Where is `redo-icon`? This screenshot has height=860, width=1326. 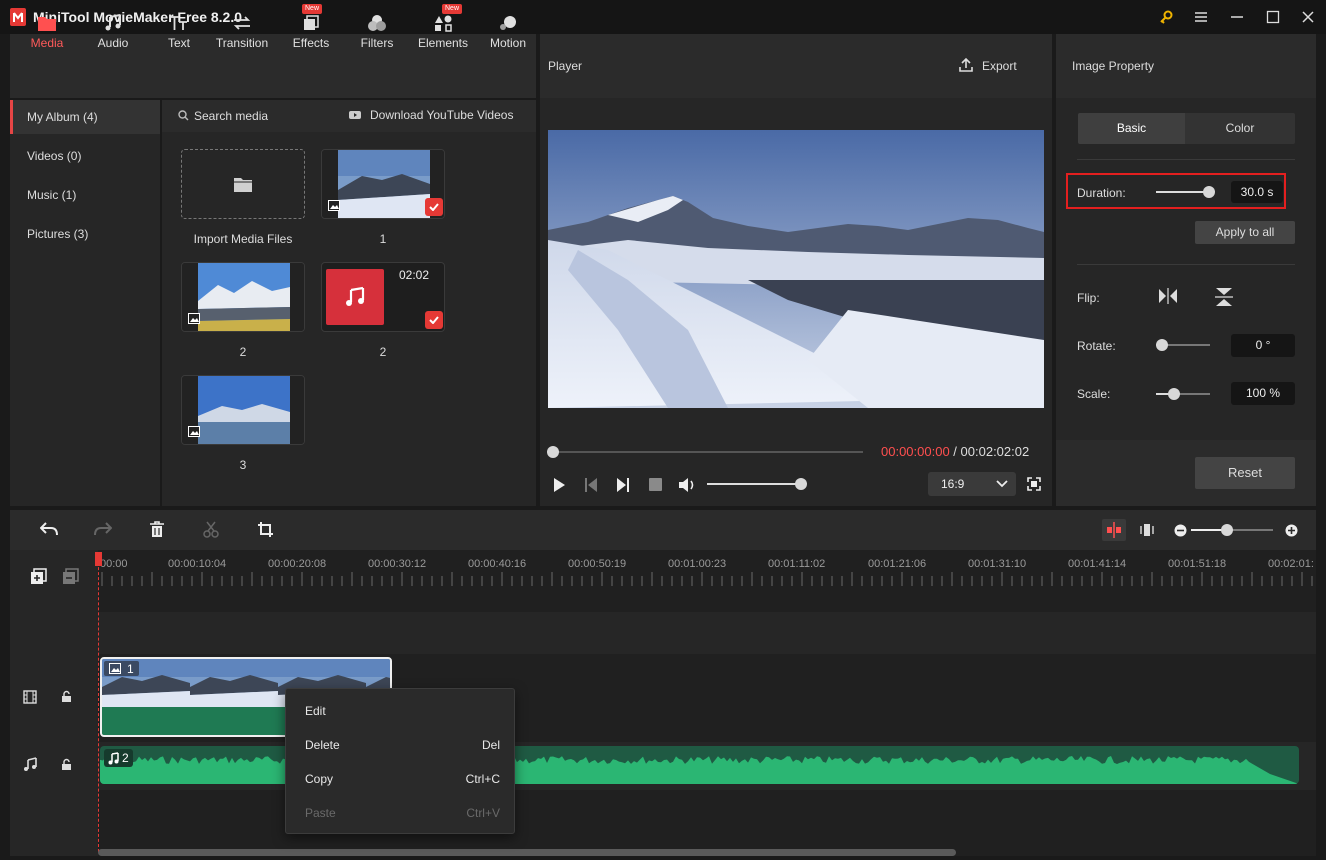 redo-icon is located at coordinates (103, 529).